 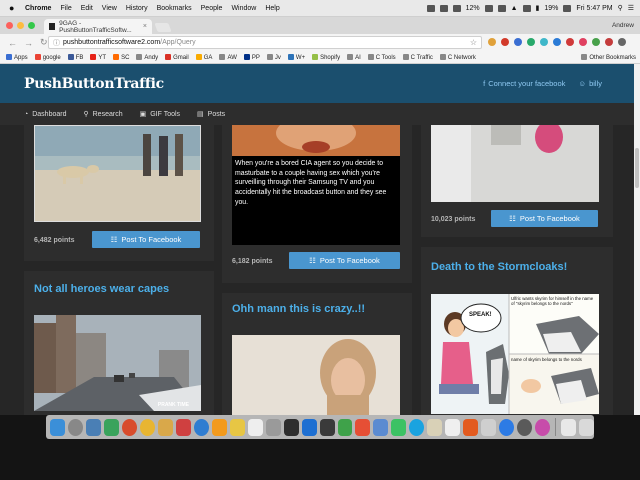 What do you see at coordinates (212, 8) in the screenshot?
I see `menu-people: People` at bounding box center [212, 8].